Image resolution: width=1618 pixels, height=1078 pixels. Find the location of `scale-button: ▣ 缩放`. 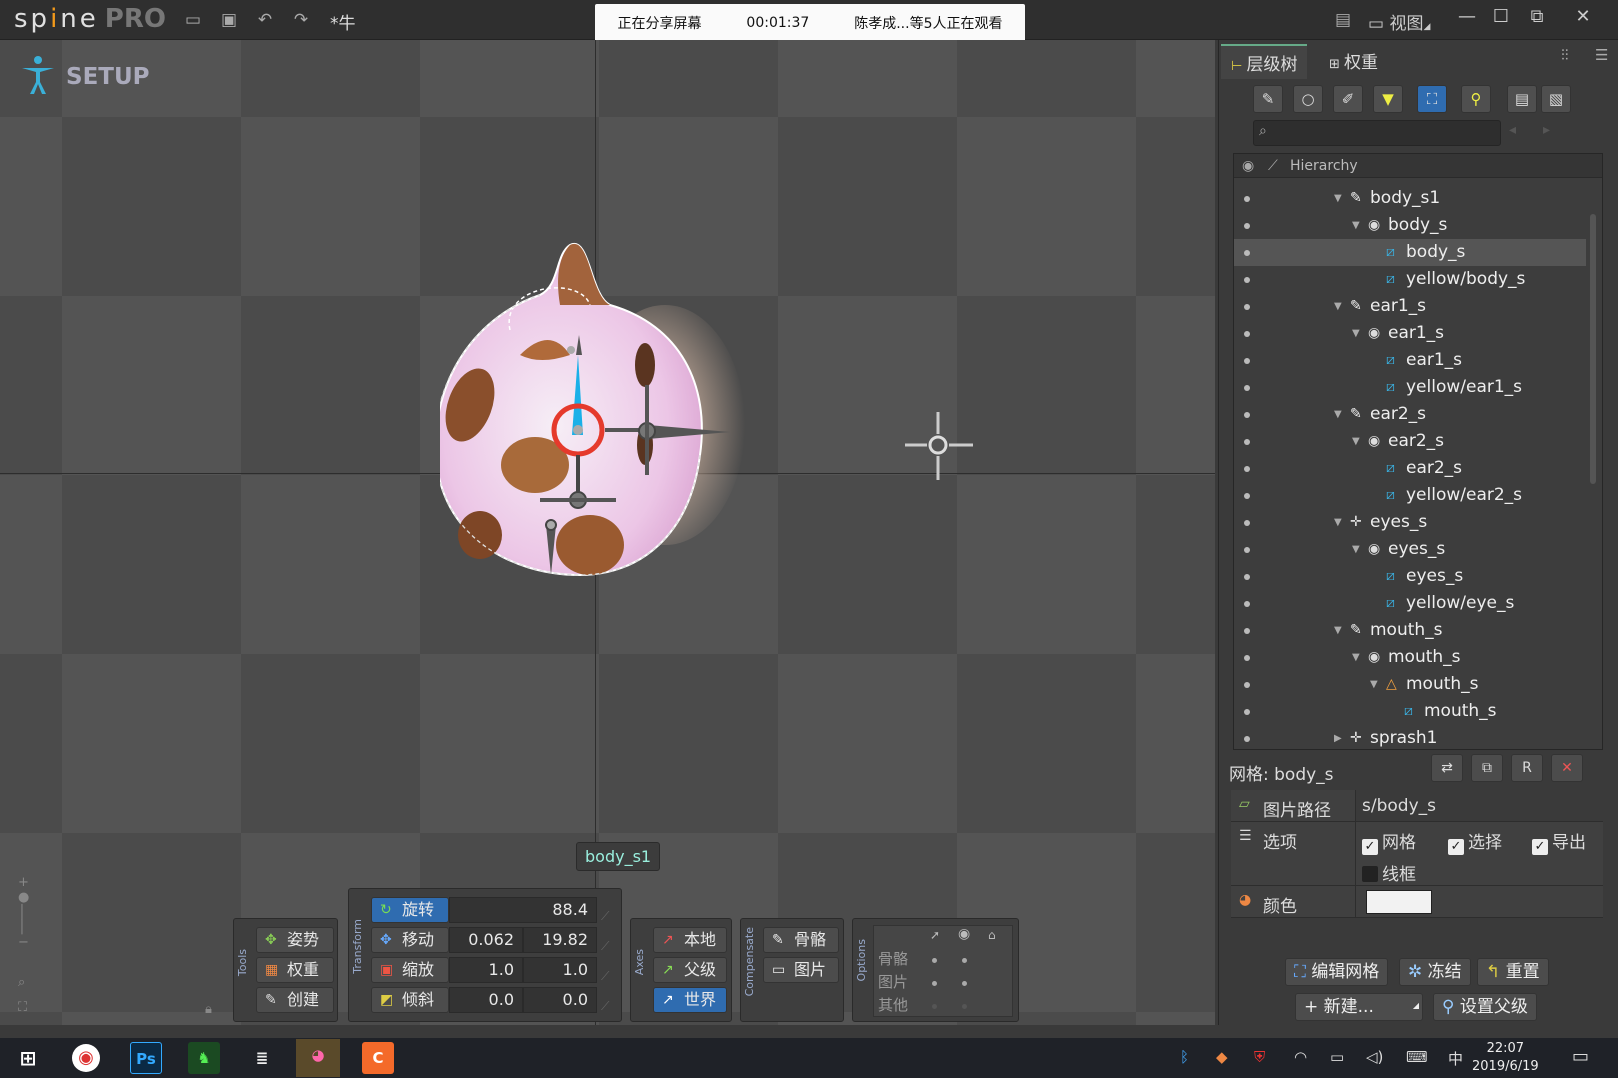

scale-button: ▣ 缩放 is located at coordinates (410, 970).